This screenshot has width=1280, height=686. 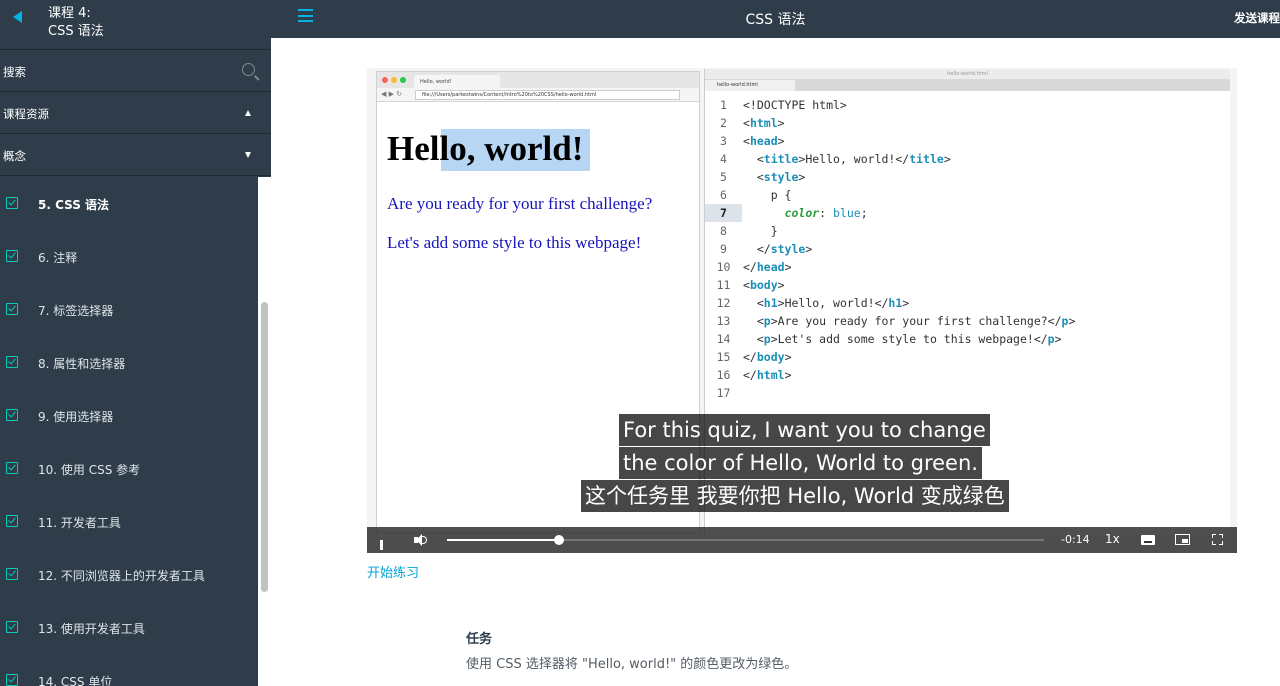 I want to click on code-line: <style>, so click(x=774, y=177).